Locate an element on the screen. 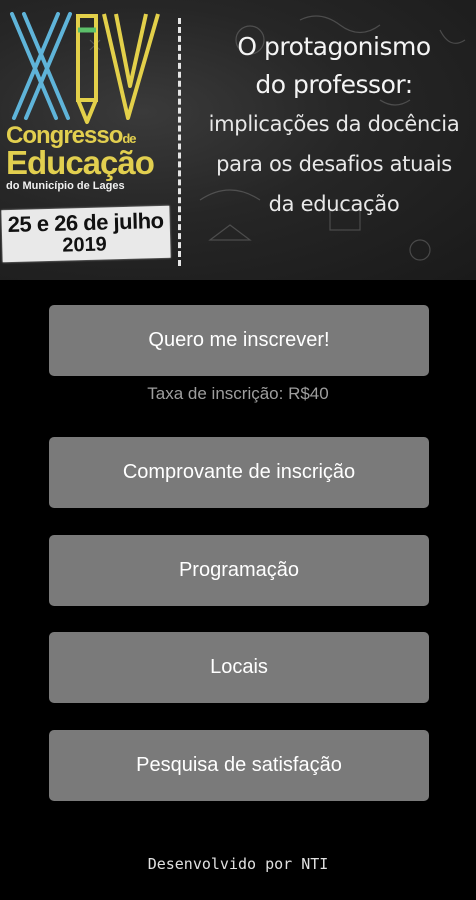 This screenshot has height=900, width=476. subtitle-line-1: implicações da docência is located at coordinates (334, 124).